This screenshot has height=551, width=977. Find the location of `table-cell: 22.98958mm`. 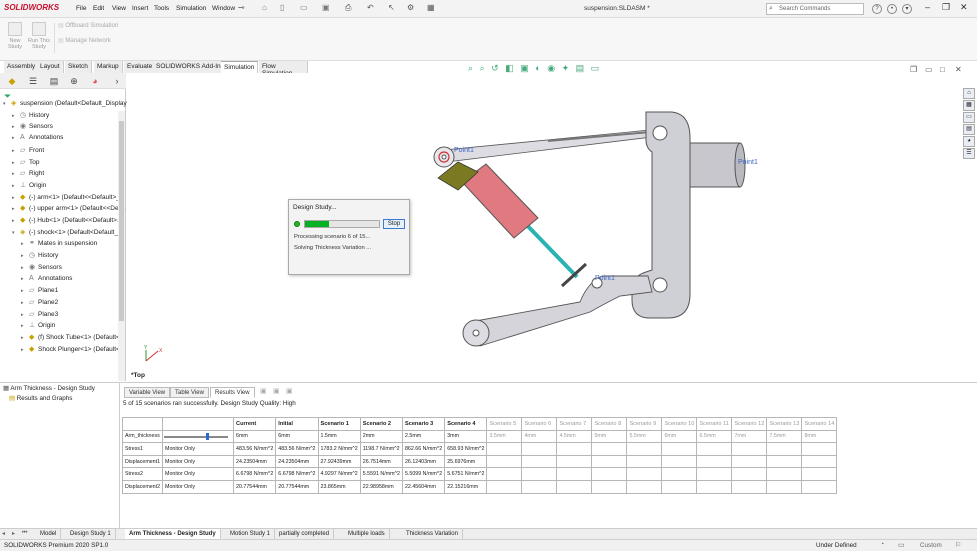

table-cell: 22.98958mm is located at coordinates (381, 486).